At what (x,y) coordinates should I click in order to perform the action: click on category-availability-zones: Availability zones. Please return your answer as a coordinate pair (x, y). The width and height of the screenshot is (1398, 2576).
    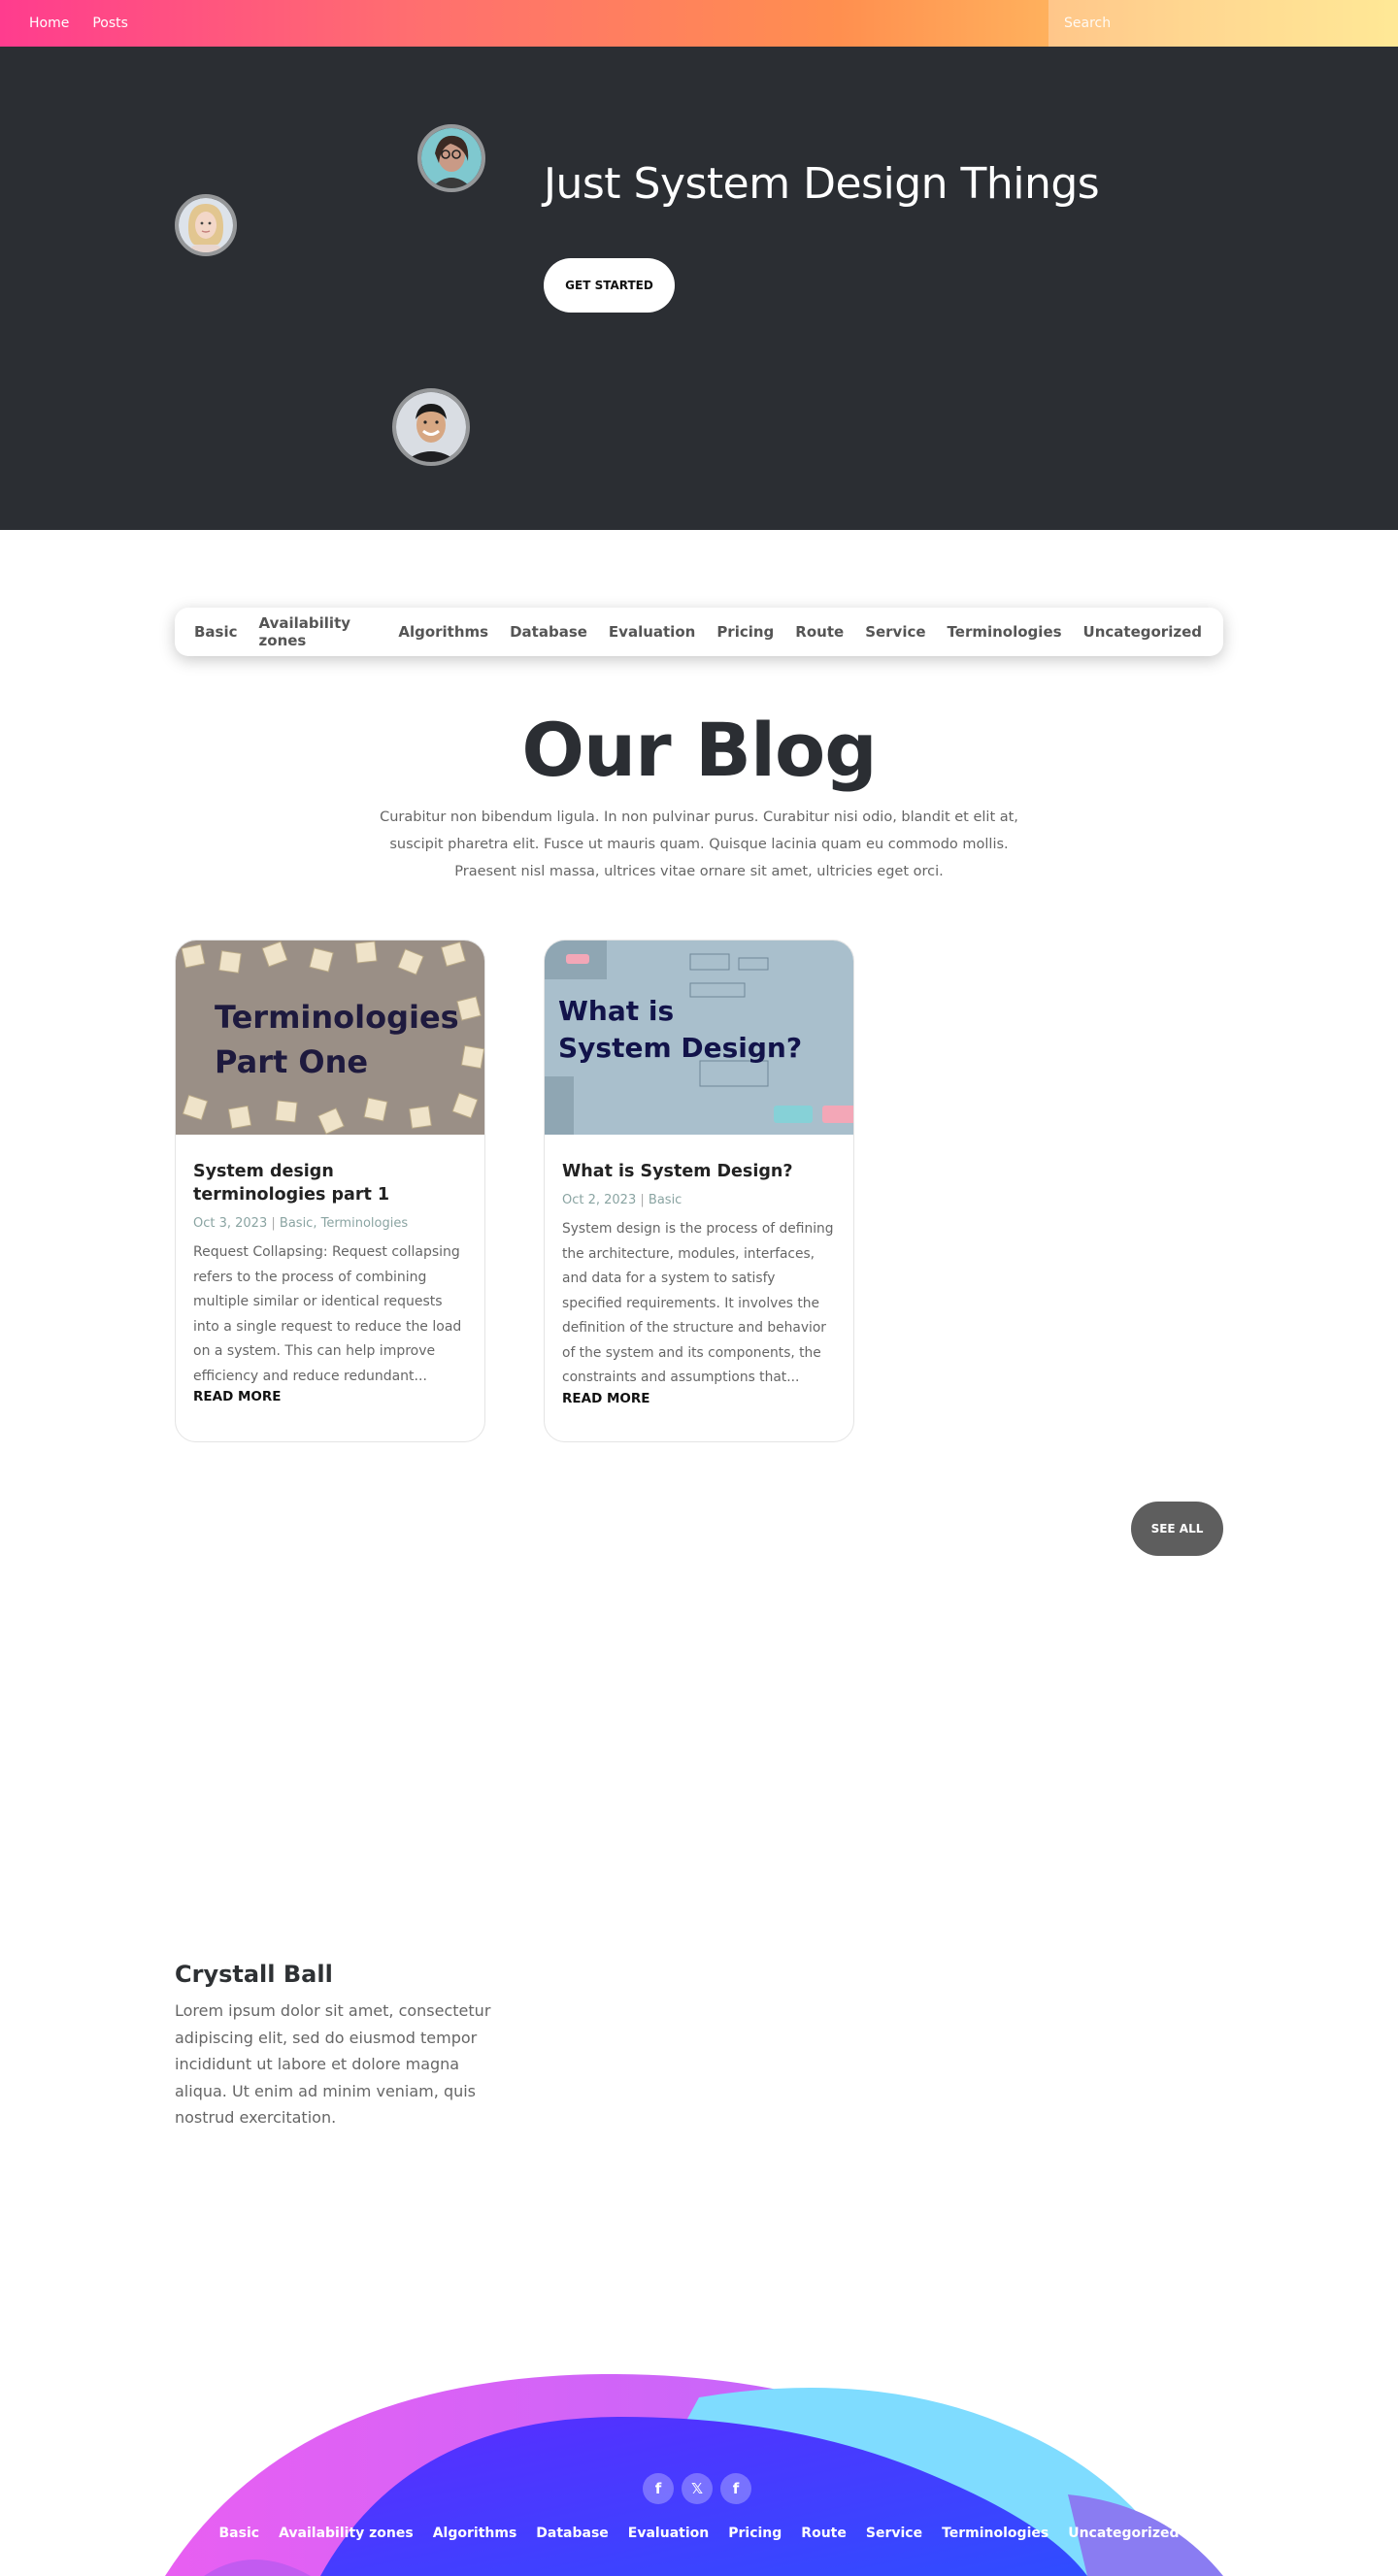
    Looking at the image, I should click on (318, 631).